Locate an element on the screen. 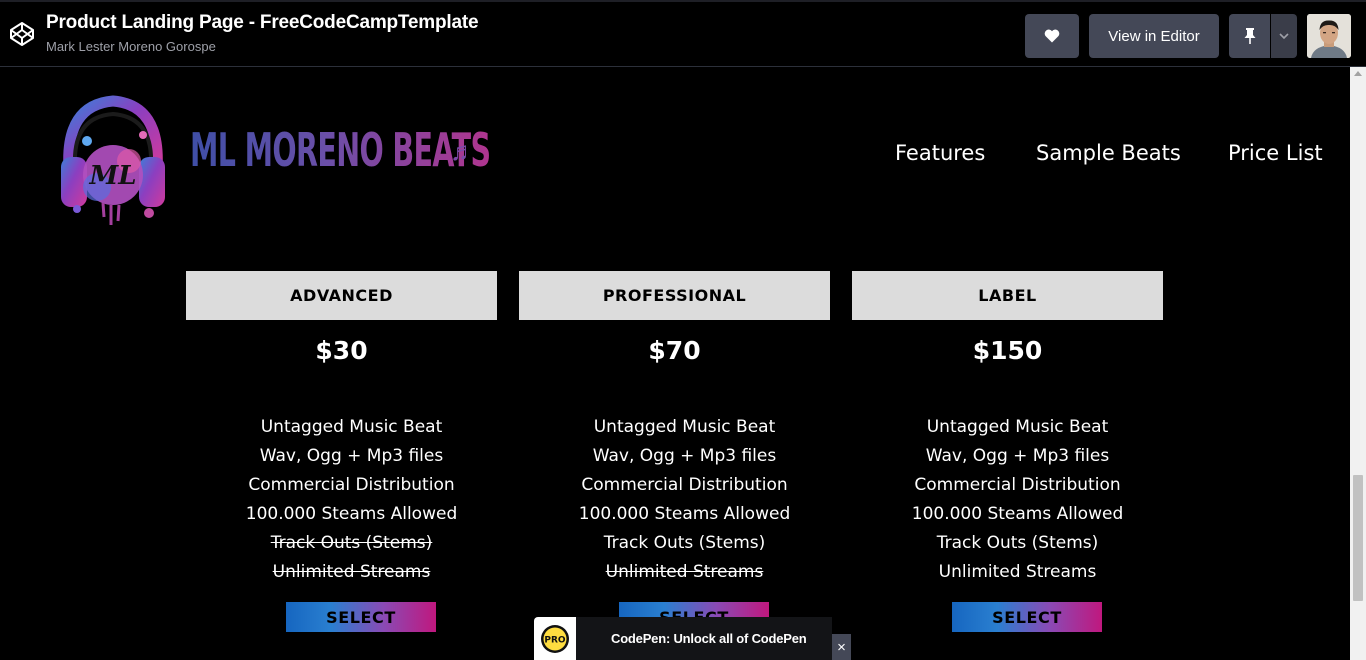 This screenshot has height=660, width=1366. view-in-editor-button: View in Editor is located at coordinates (1154, 36).